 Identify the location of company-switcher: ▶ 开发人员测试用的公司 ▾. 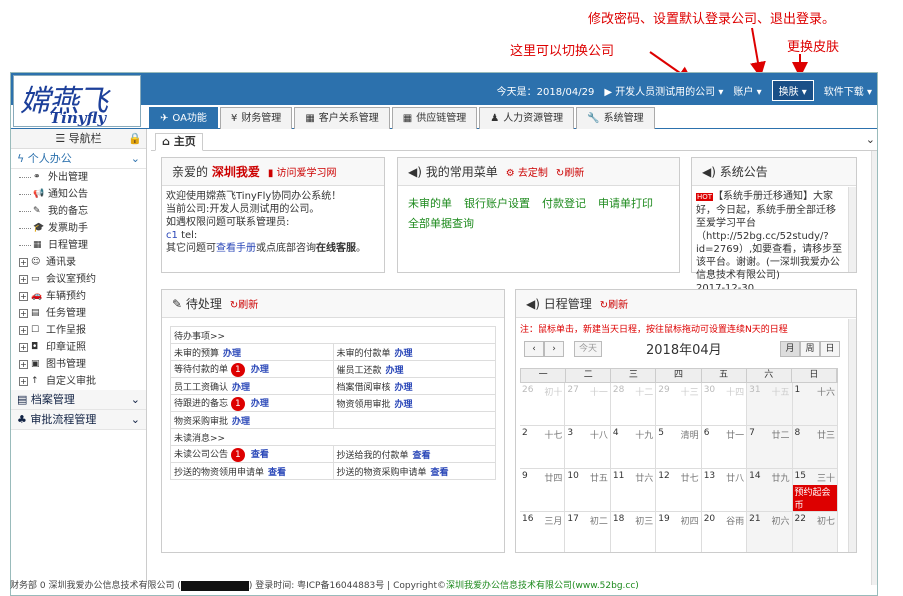
(663, 90).